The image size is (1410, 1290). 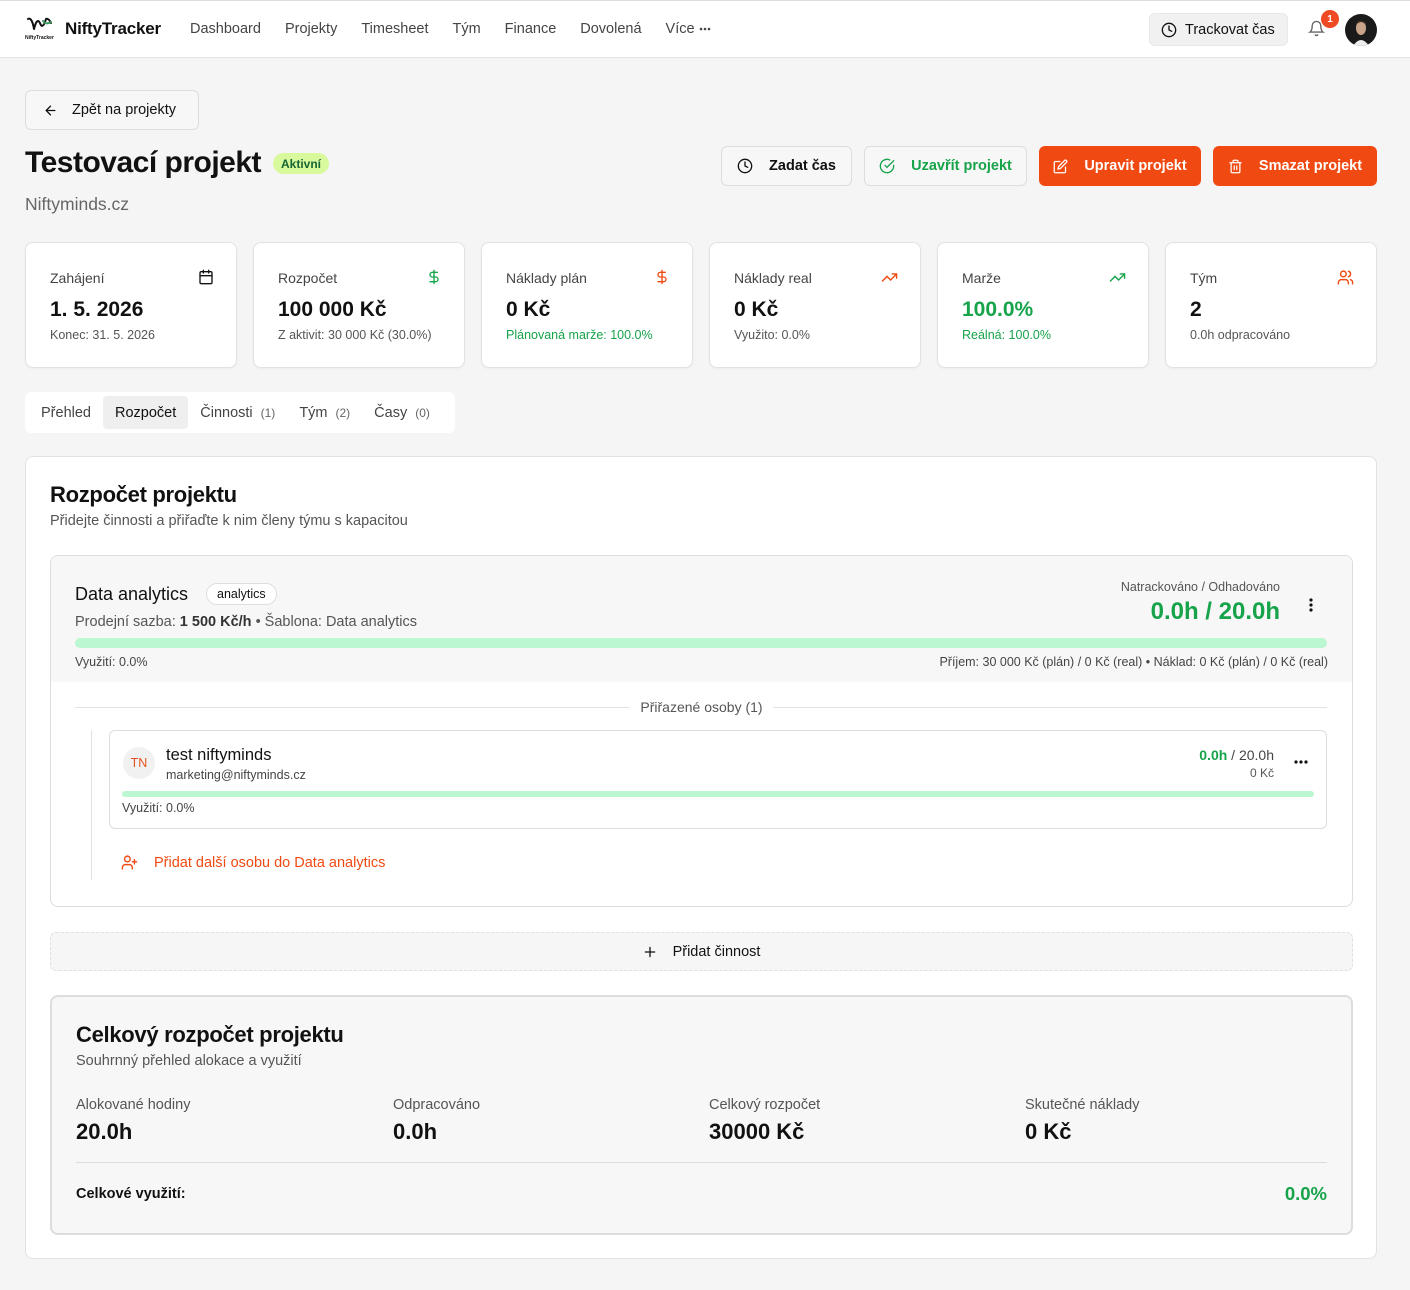 I want to click on tab-count: (2), so click(x=343, y=412).